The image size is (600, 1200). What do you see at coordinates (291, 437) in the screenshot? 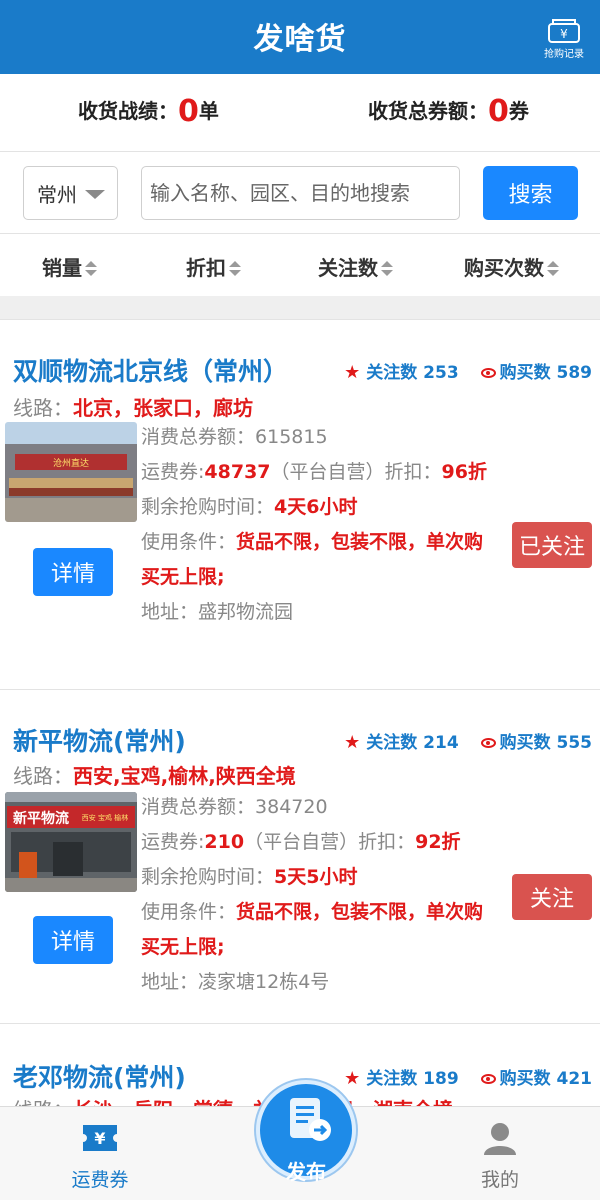
I see `total-voucher-value: 615815` at bounding box center [291, 437].